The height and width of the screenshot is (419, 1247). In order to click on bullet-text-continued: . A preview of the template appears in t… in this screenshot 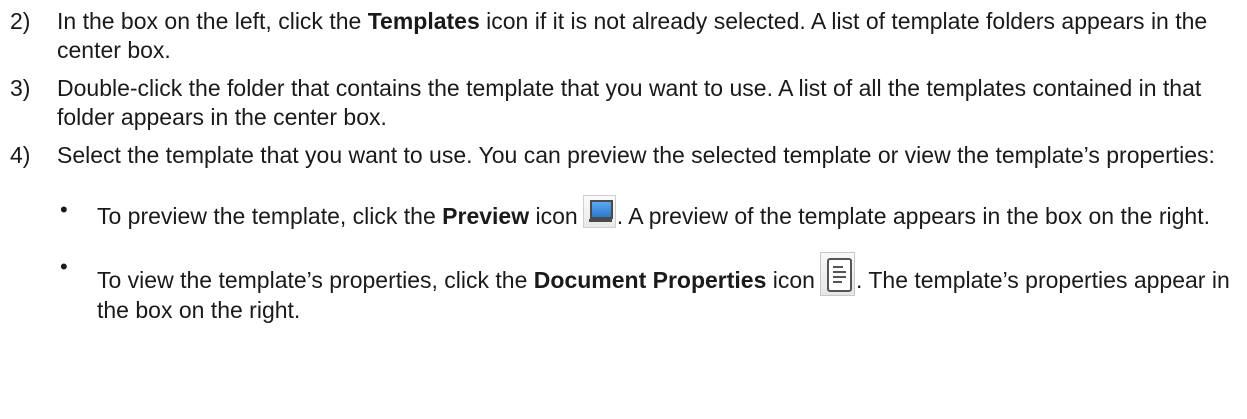, I will do `click(913, 216)`.